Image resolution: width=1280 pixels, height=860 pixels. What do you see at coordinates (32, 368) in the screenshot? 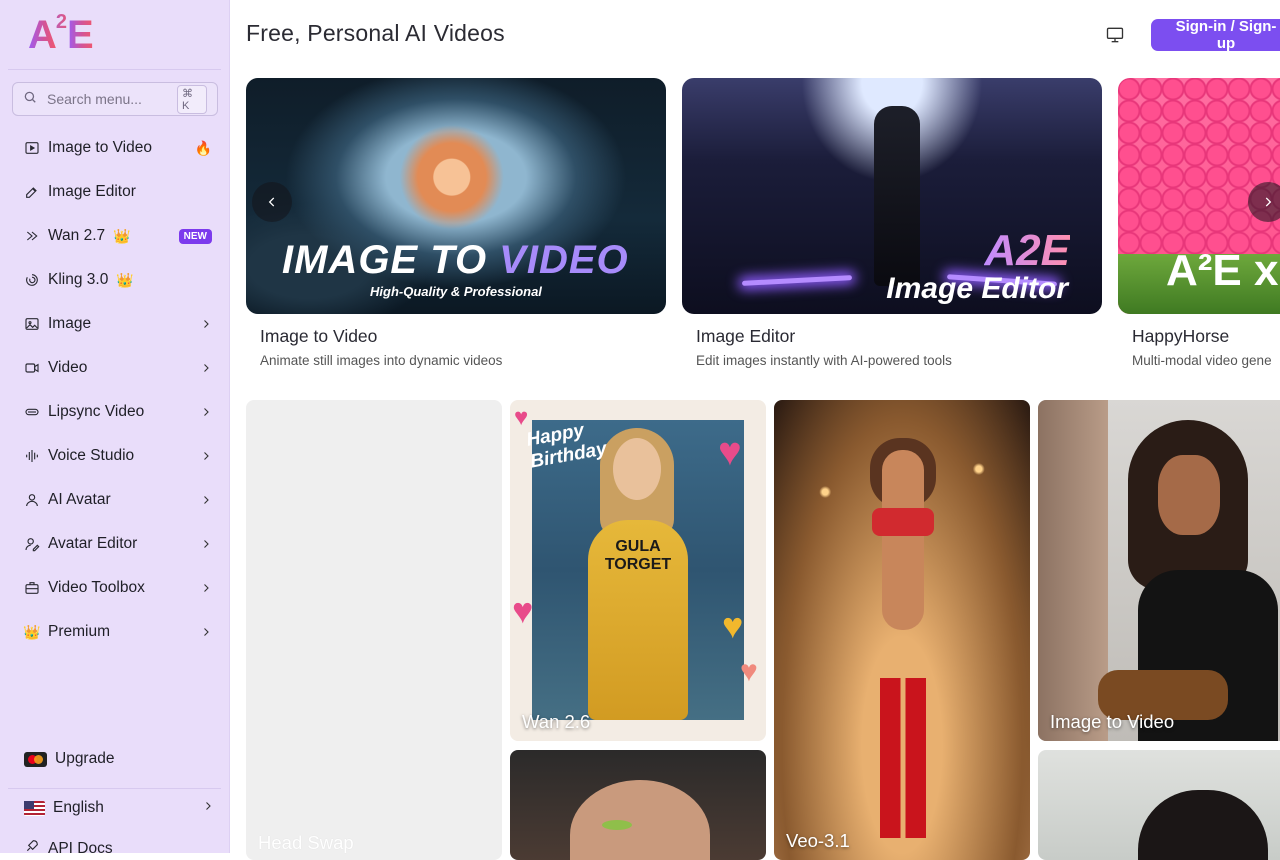
I see `video-icon` at bounding box center [32, 368].